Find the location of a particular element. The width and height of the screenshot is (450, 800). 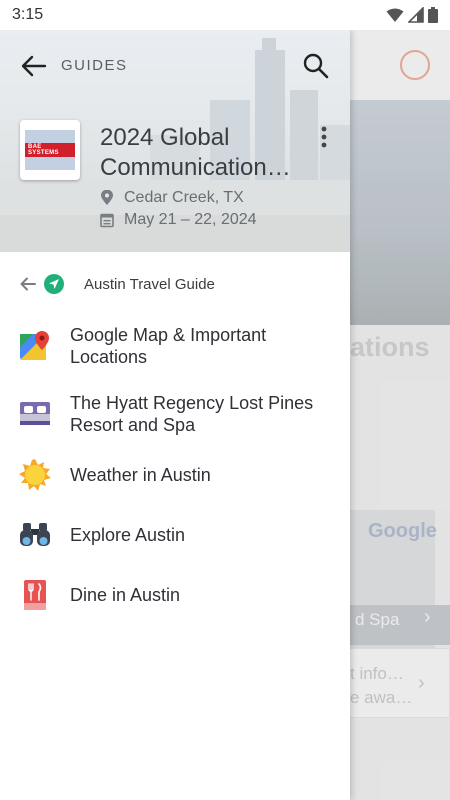

event-logo-text: BAE SYSTEMS is located at coordinates (50, 150).